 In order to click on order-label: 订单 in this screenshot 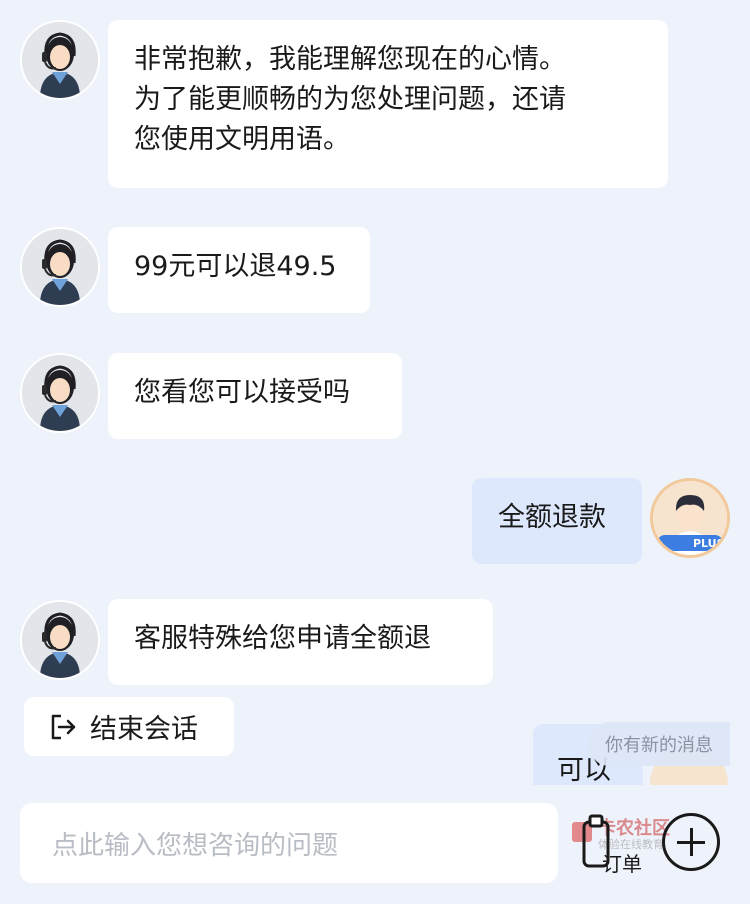, I will do `click(622, 864)`.